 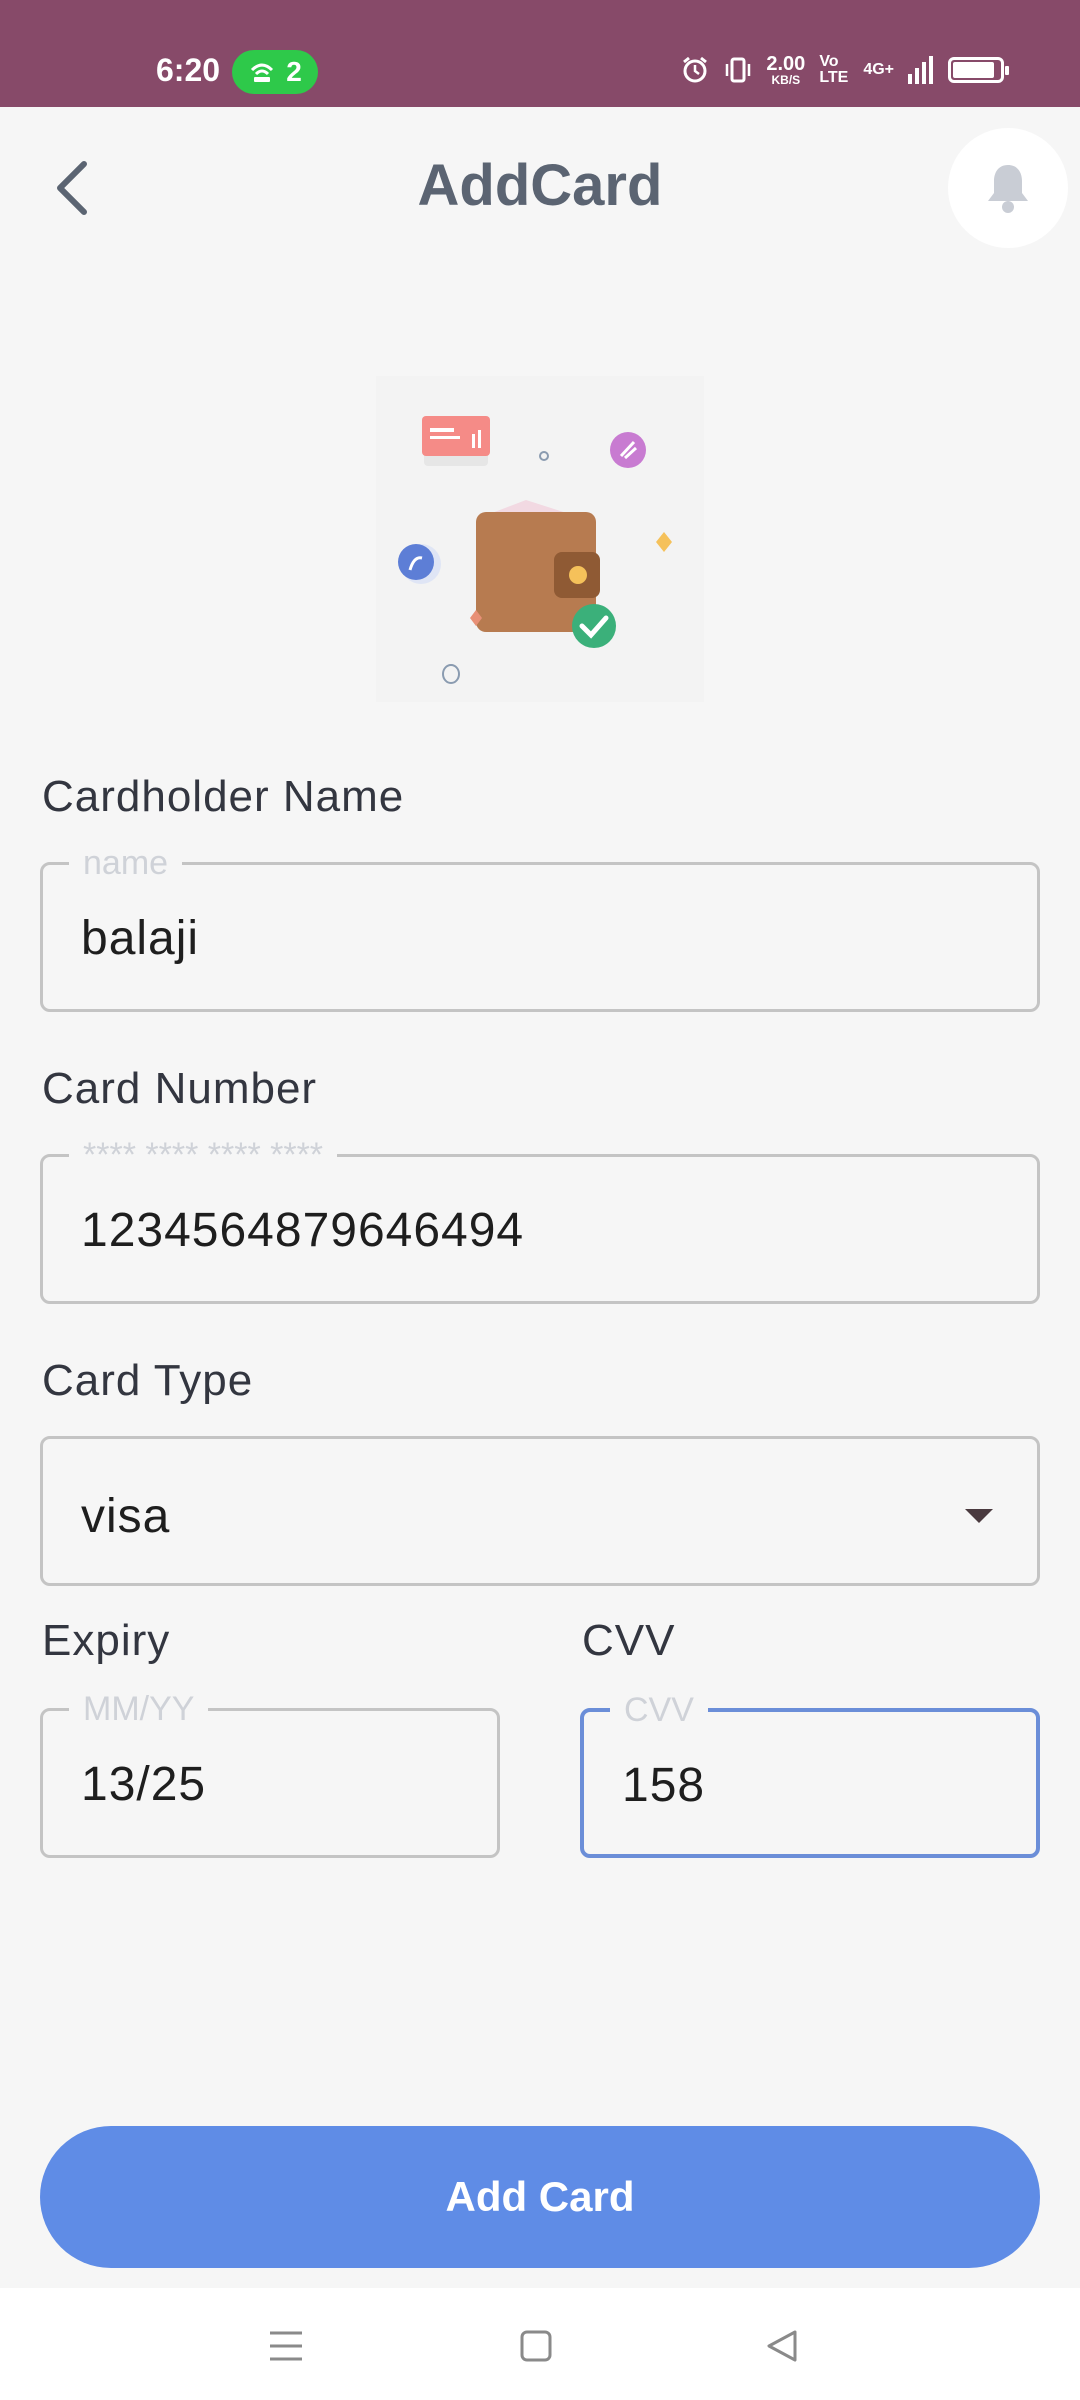 What do you see at coordinates (148, 1380) in the screenshot?
I see `card-type-label: Card Type` at bounding box center [148, 1380].